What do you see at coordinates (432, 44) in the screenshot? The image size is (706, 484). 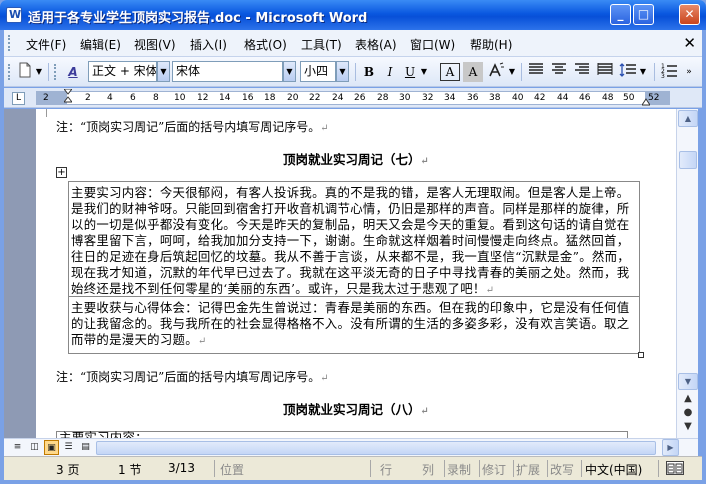 I see `menu-window: 窗口(W)` at bounding box center [432, 44].